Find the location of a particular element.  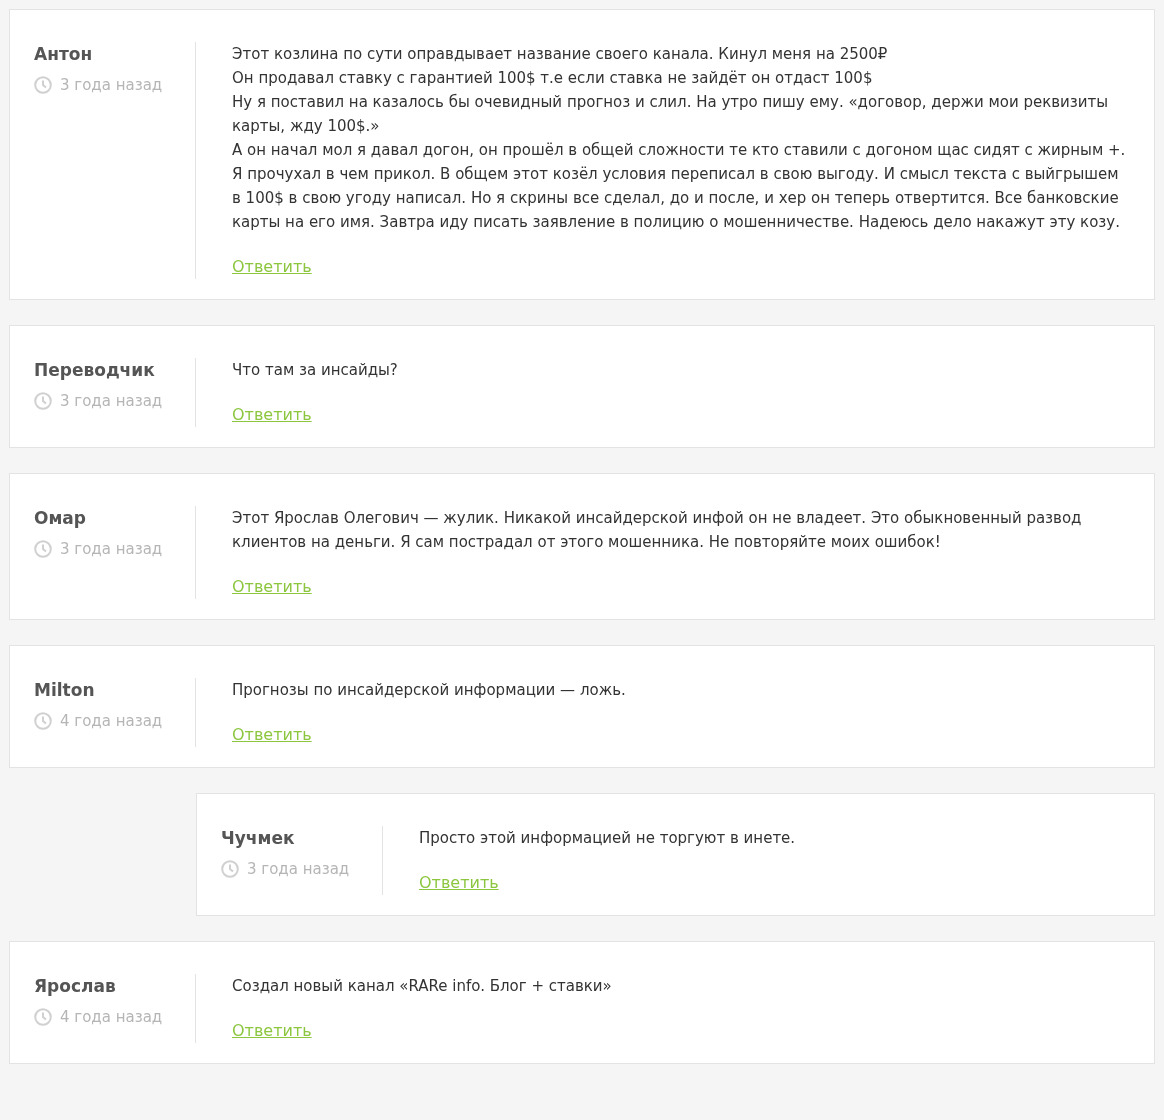

comment-text: Прогнозы по инсайдерской информации — ложь. is located at coordinates (429, 690).